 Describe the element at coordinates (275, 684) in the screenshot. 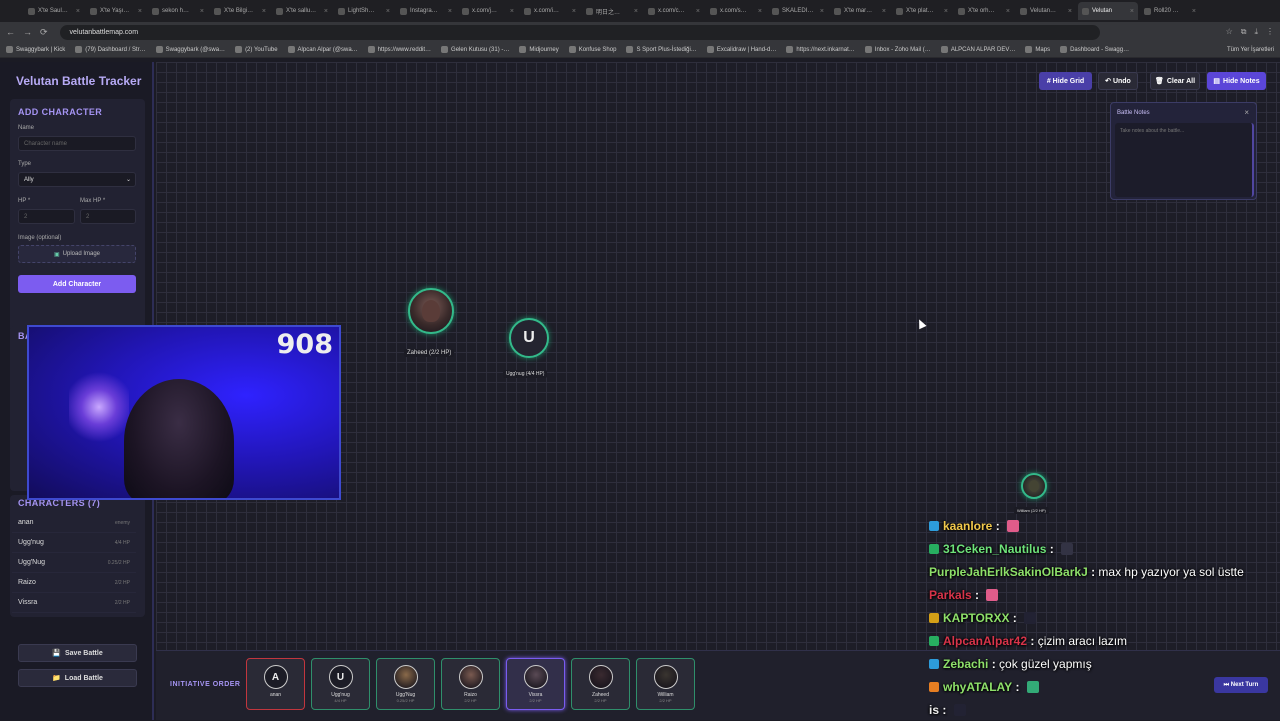

I see `initiative-card: Aanan` at that location.